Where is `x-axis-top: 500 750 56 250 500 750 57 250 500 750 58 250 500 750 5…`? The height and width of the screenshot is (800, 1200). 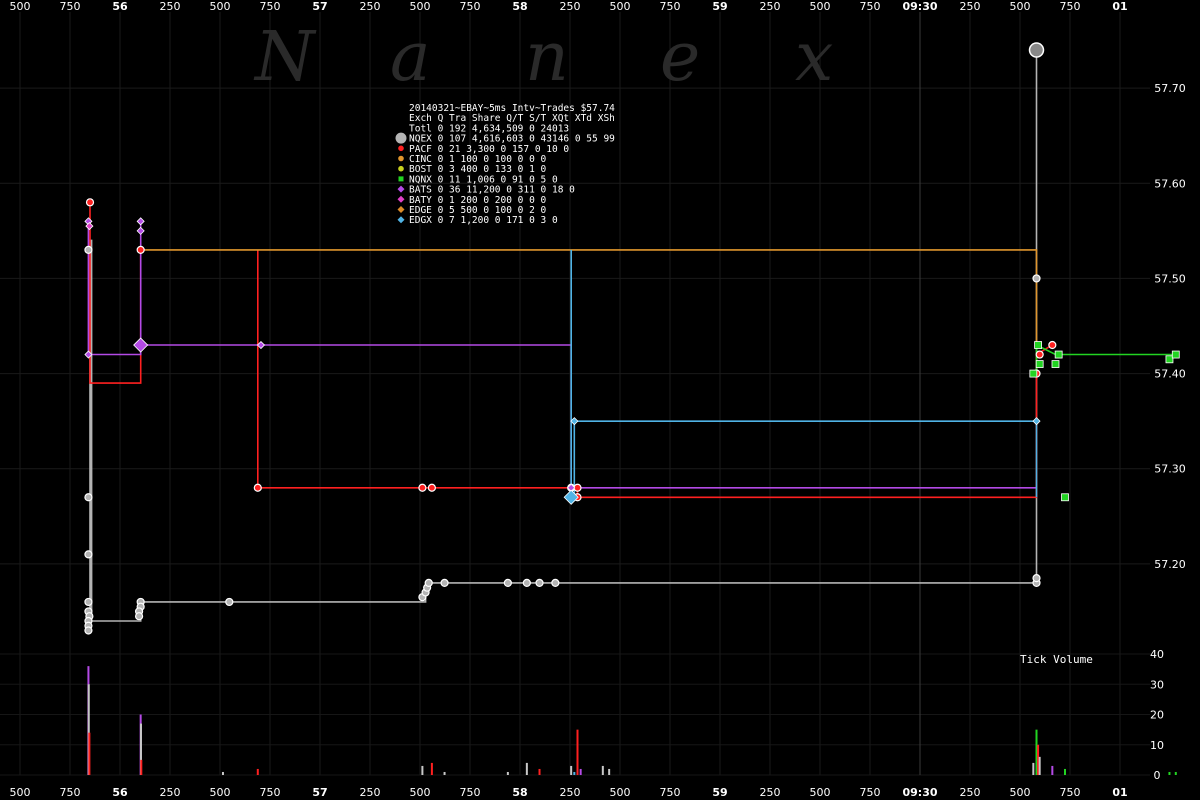
x-axis-top: 500 750 56 250 500 750 57 250 500 750 58 250 500 750 5… is located at coordinates (569, 6).